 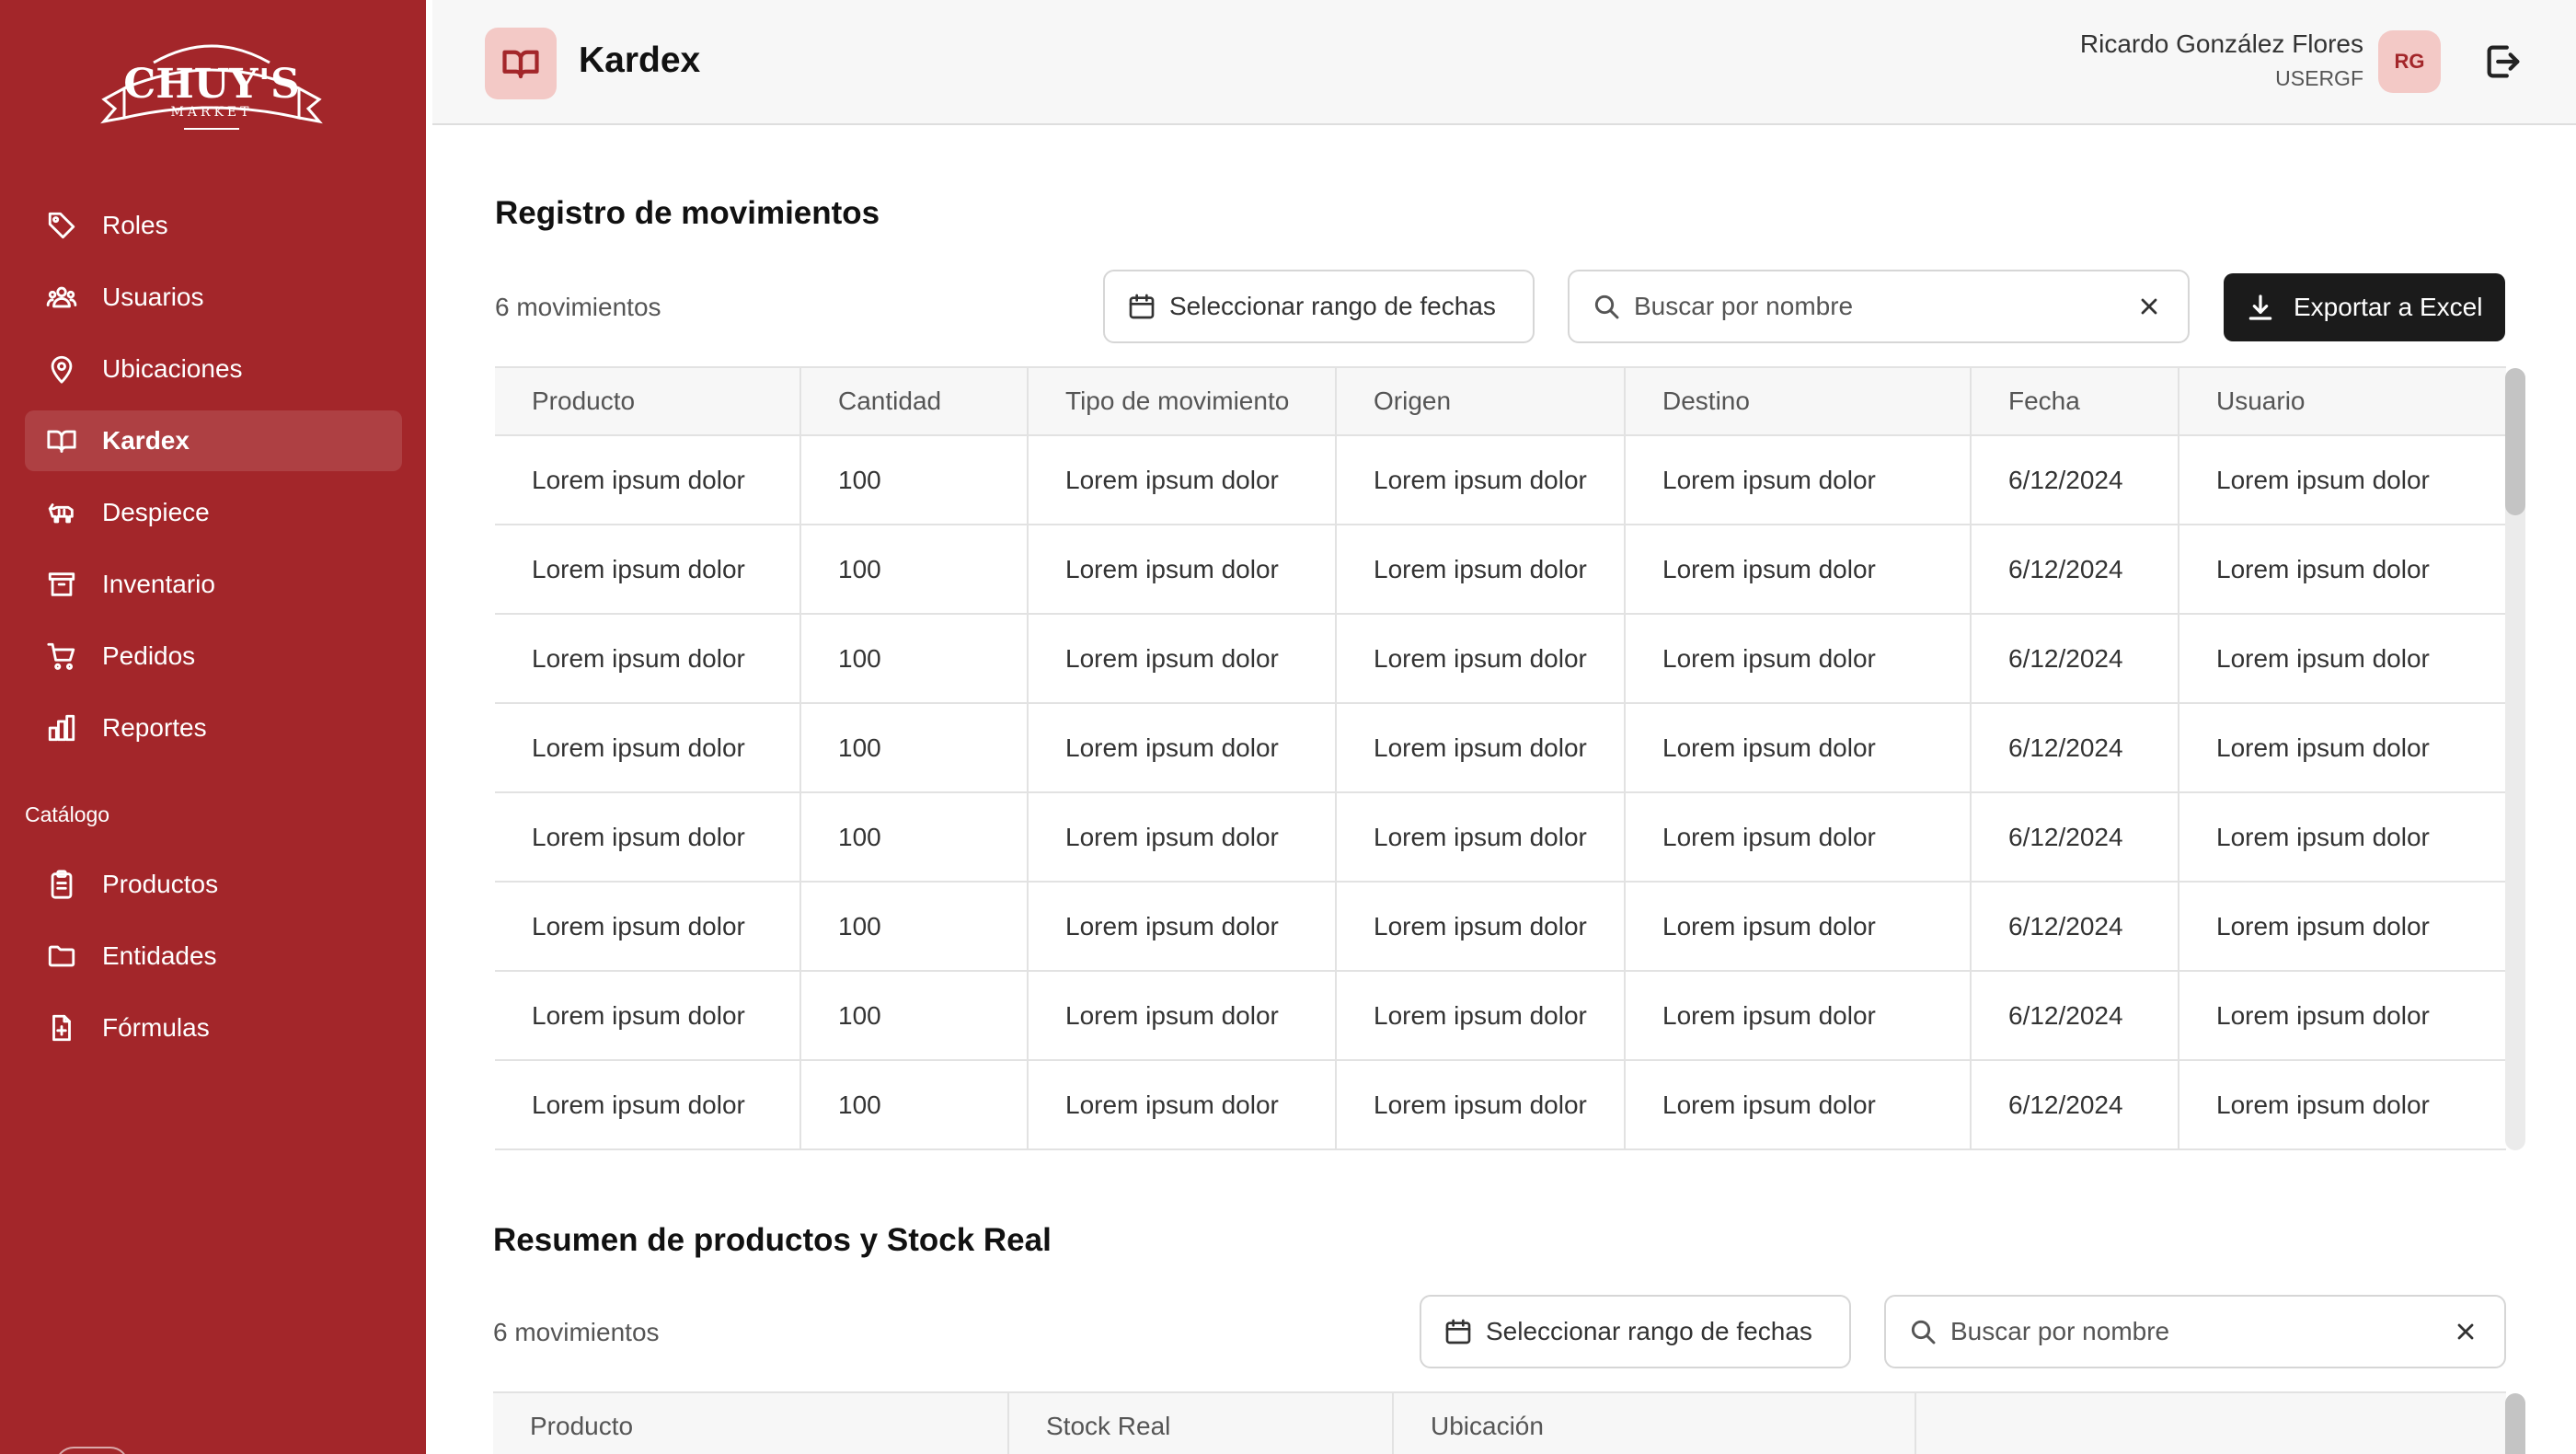 I want to click on column-header-stock-real: Stock Real, so click(x=1201, y=1422).